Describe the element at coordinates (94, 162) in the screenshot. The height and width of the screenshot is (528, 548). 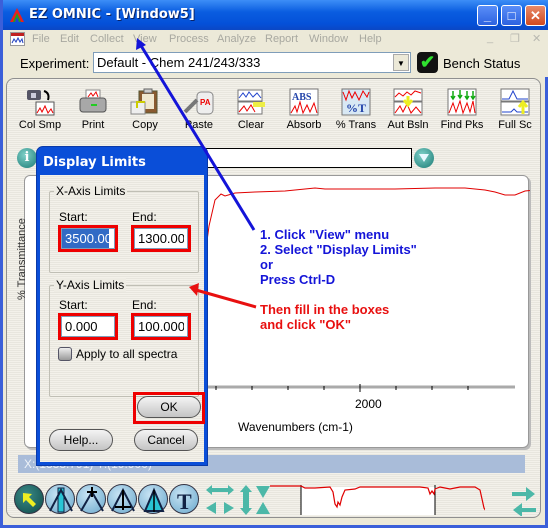
I see `dialog-title: Display Limits` at that location.